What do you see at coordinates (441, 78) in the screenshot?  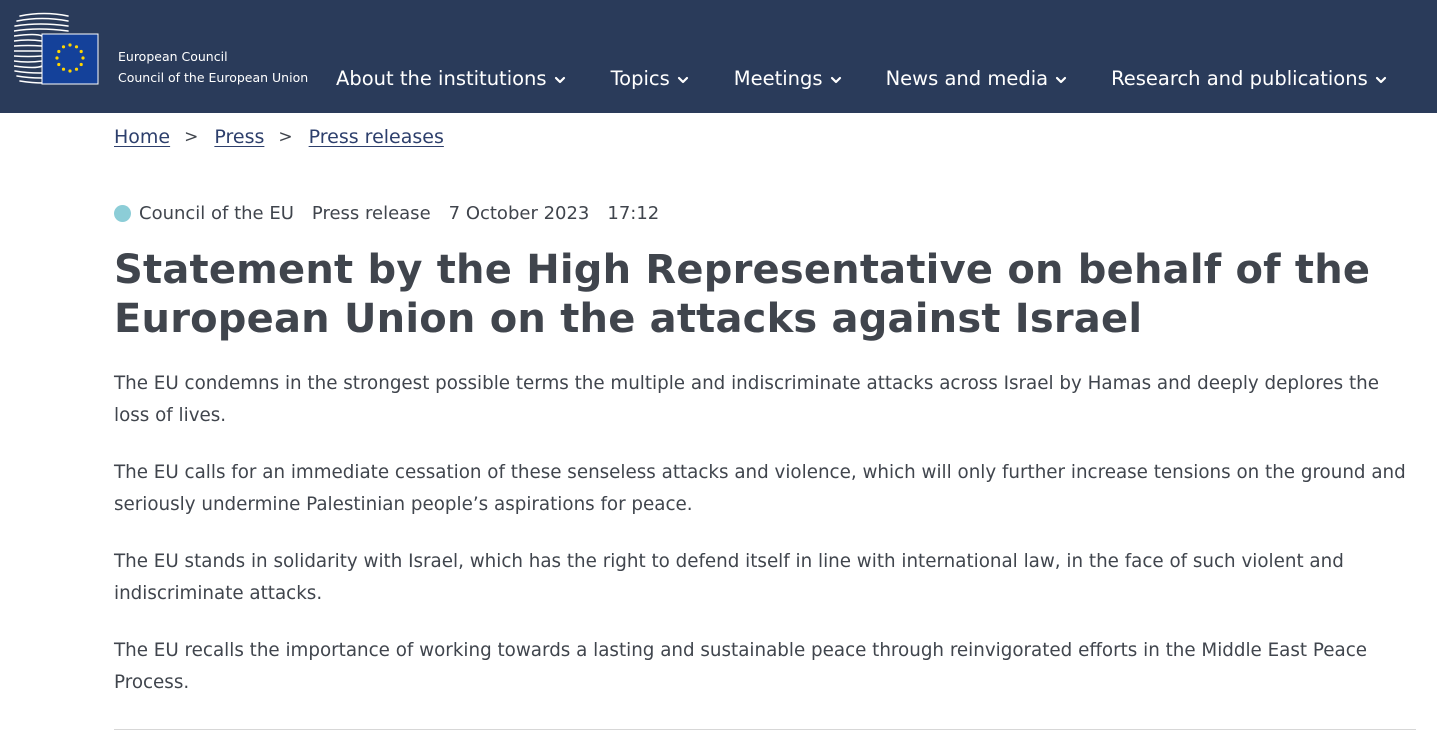 I see `nav-item-label: About the institutions` at bounding box center [441, 78].